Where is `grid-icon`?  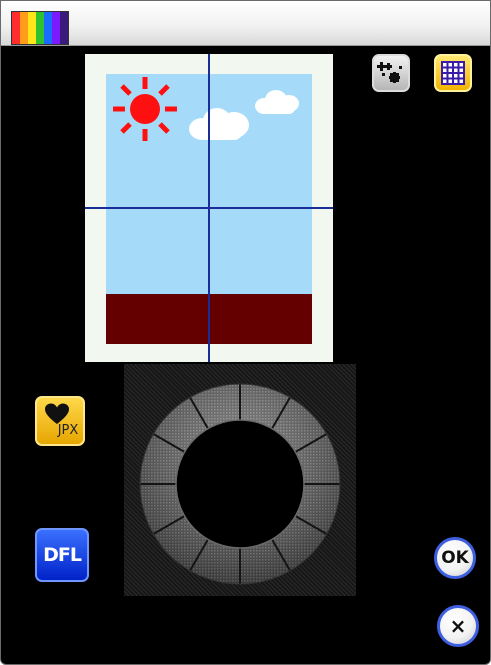
grid-icon is located at coordinates (453, 73).